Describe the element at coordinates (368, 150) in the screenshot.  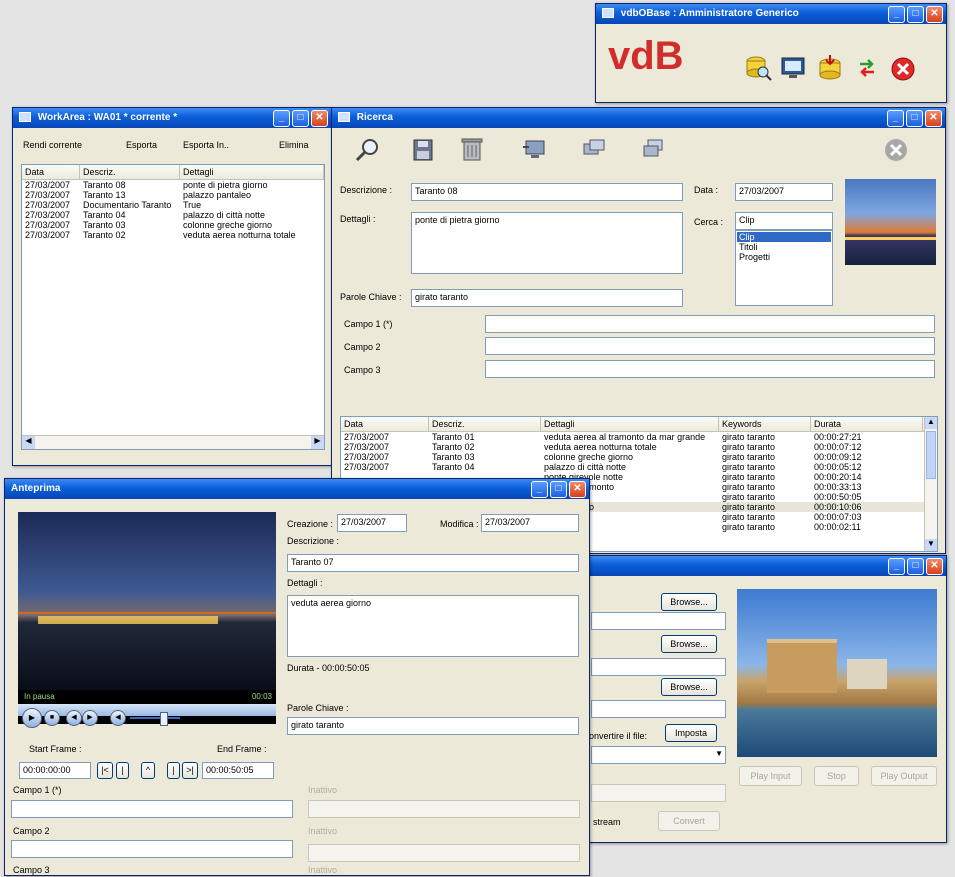
I see `search-icon` at that location.